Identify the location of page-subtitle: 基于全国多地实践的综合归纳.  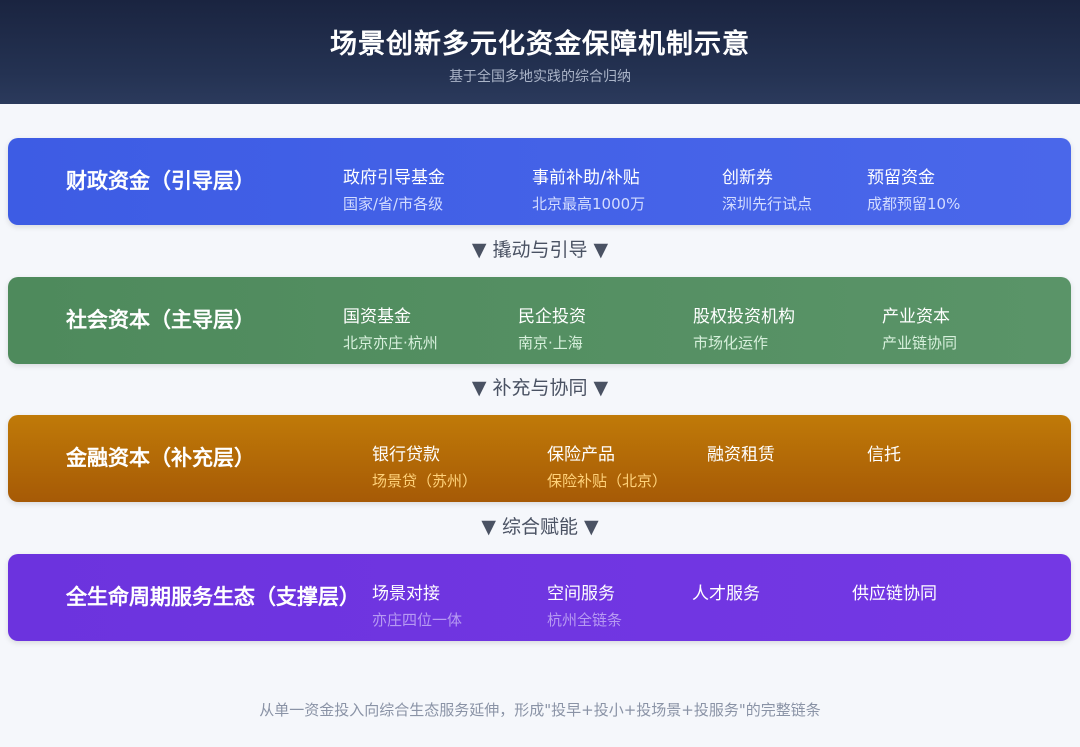
(540, 77).